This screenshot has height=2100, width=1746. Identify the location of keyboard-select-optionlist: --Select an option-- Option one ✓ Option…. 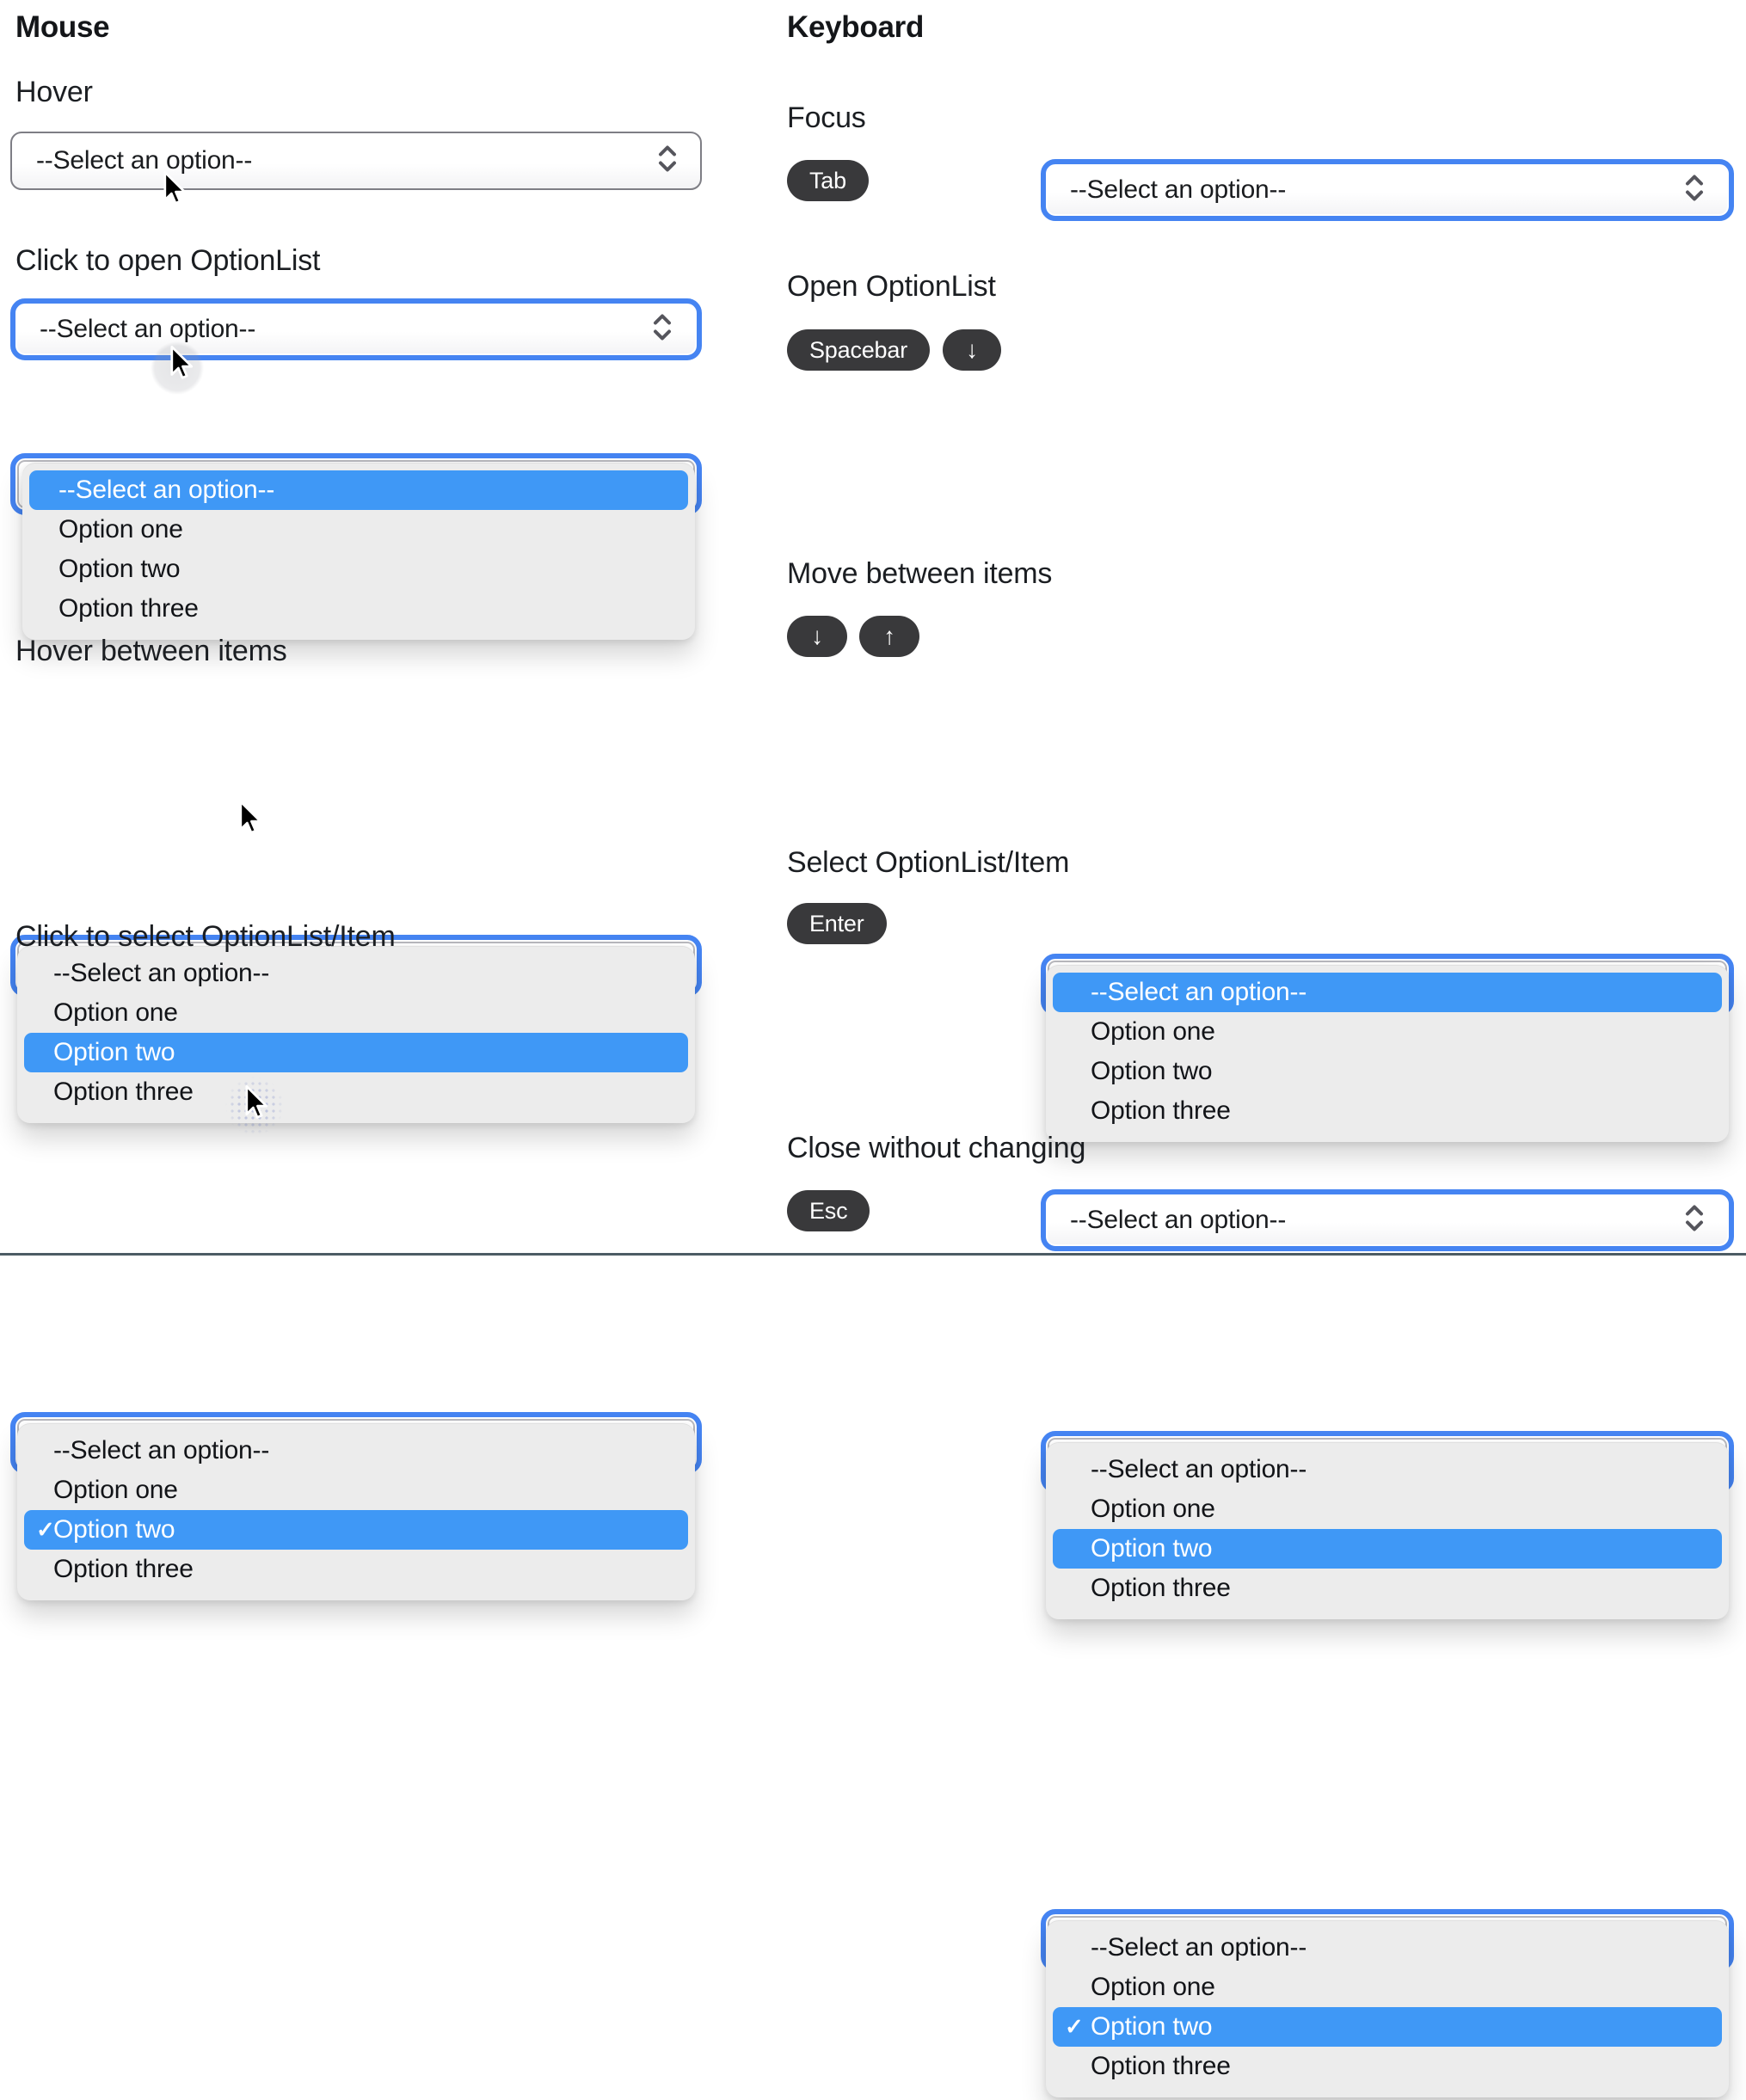
(1388, 2004).